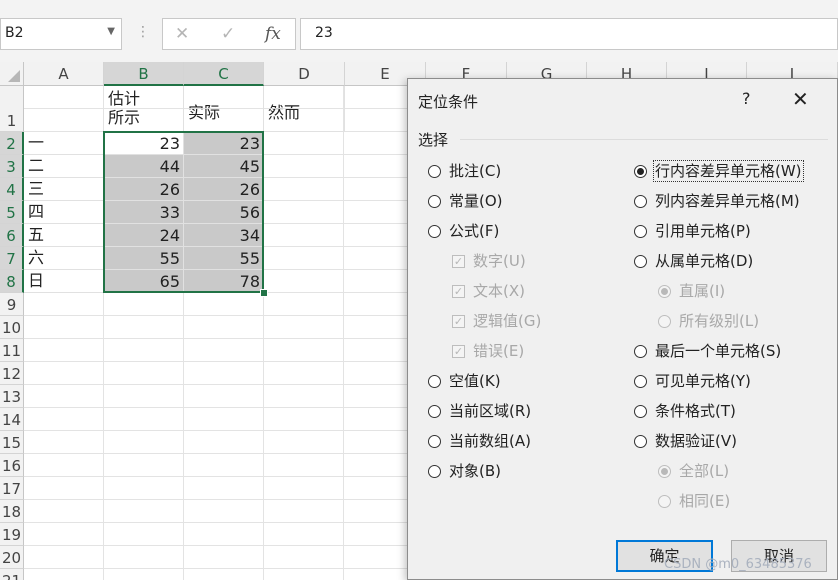 The height and width of the screenshot is (580, 838). Describe the element at coordinates (144, 74) in the screenshot. I see `column-header-b: B` at that location.